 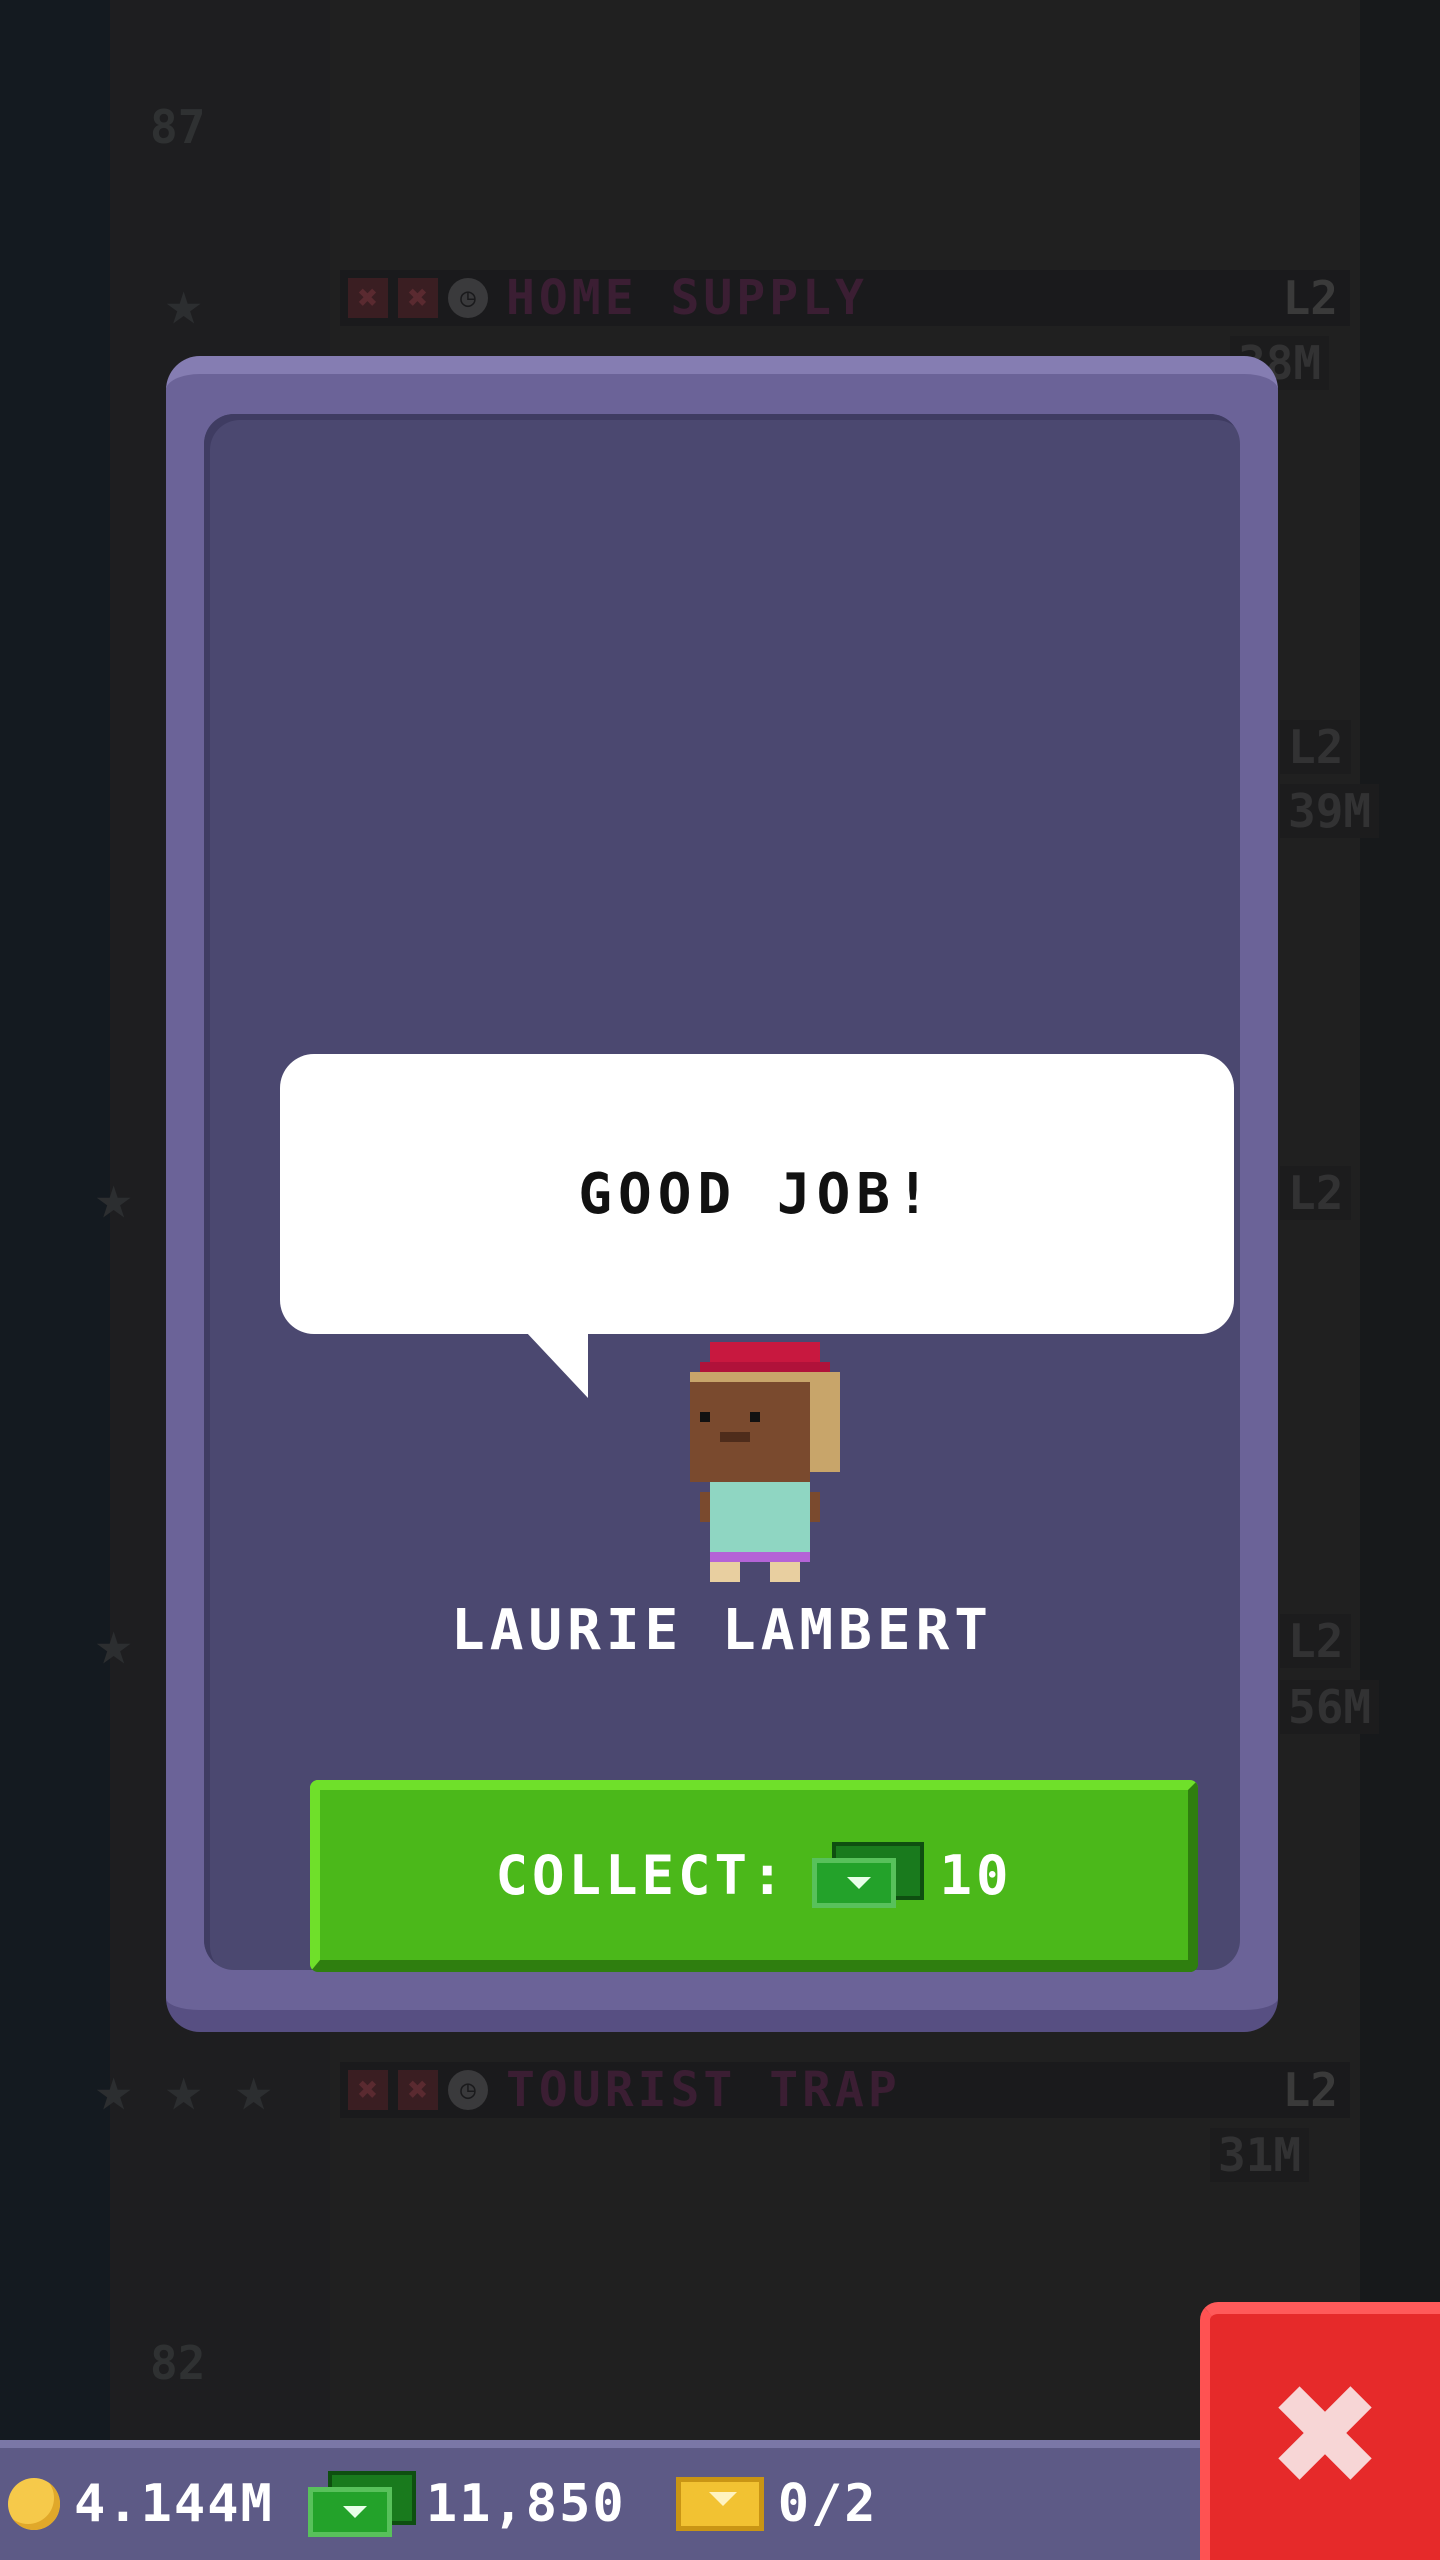 I want to click on speech-message: GOOD JOB!, so click(x=757, y=1194).